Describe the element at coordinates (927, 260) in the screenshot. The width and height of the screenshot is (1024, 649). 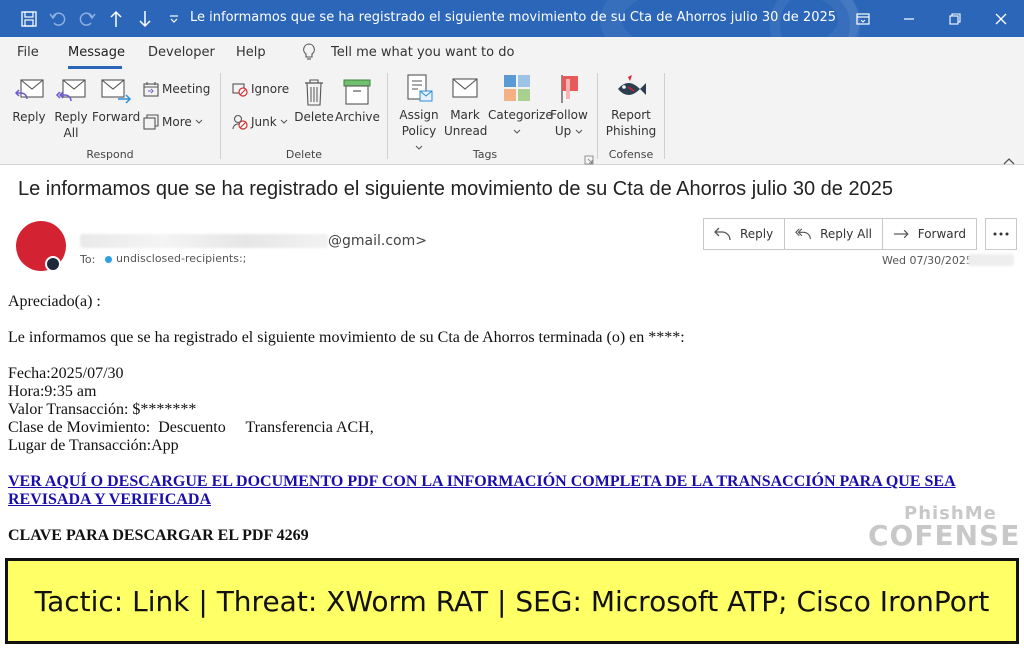
I see `message-date: Wed 07/30/2025` at that location.